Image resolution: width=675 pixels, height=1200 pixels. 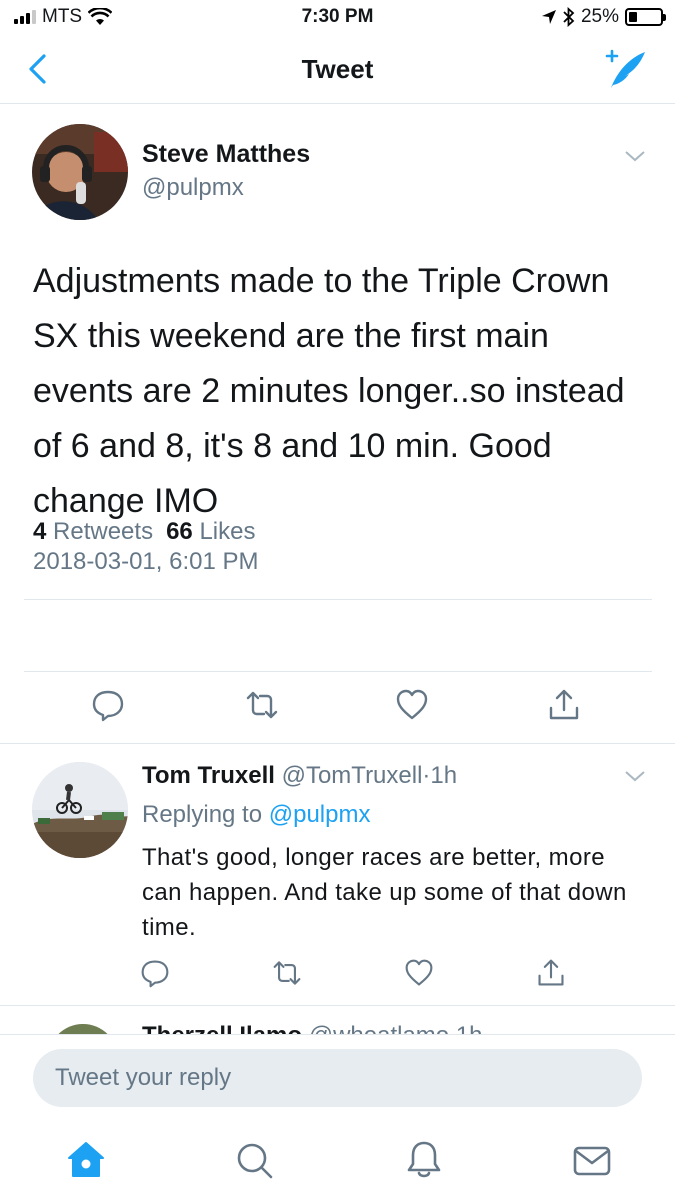 I want to click on author-handle: @pulpmx, so click(x=193, y=188).